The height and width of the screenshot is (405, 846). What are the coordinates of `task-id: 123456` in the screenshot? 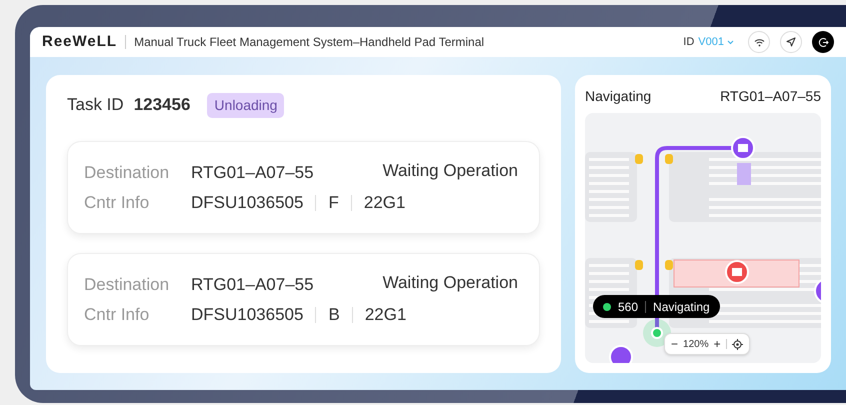 It's located at (162, 105).